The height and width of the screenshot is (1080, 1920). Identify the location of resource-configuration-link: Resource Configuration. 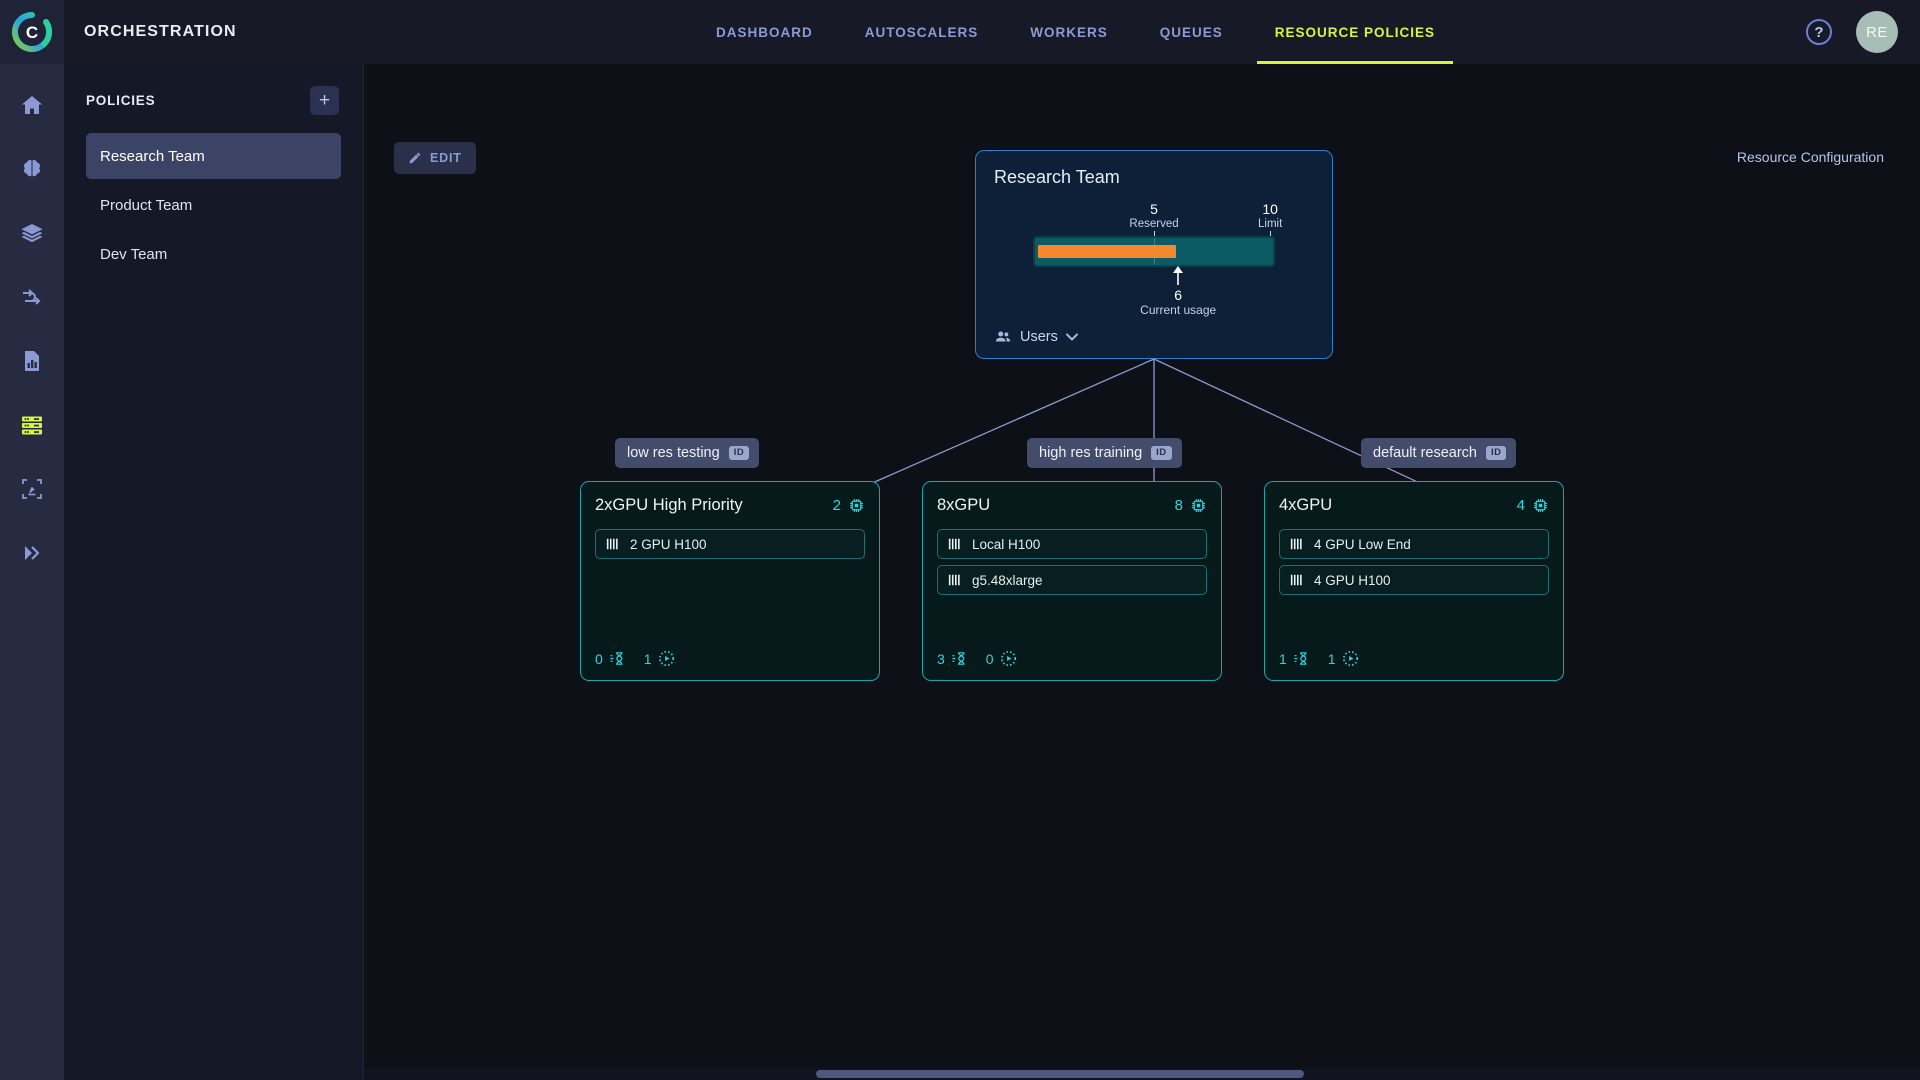
(1810, 157).